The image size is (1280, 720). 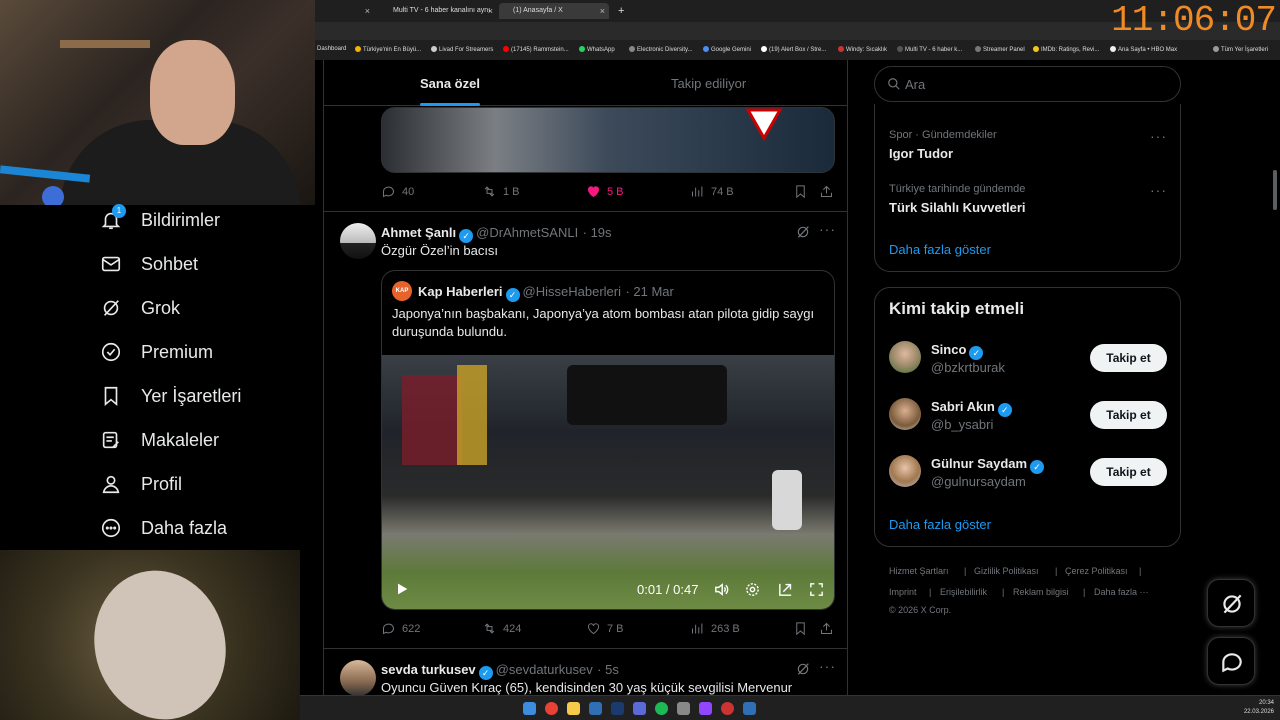 What do you see at coordinates (958, 351) in the screenshot?
I see `user-name: Sinco ✓` at bounding box center [958, 351].